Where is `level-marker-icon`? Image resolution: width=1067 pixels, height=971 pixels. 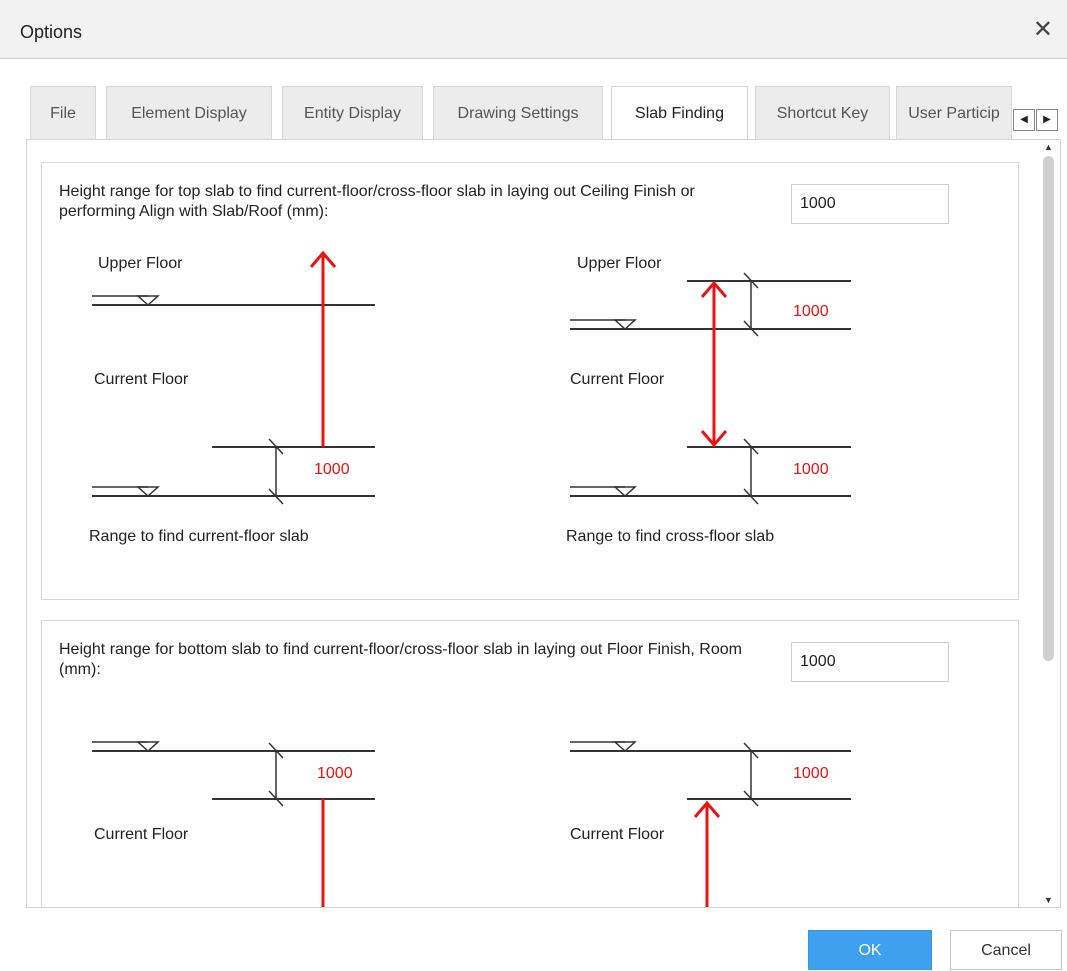 level-marker-icon is located at coordinates (148, 301).